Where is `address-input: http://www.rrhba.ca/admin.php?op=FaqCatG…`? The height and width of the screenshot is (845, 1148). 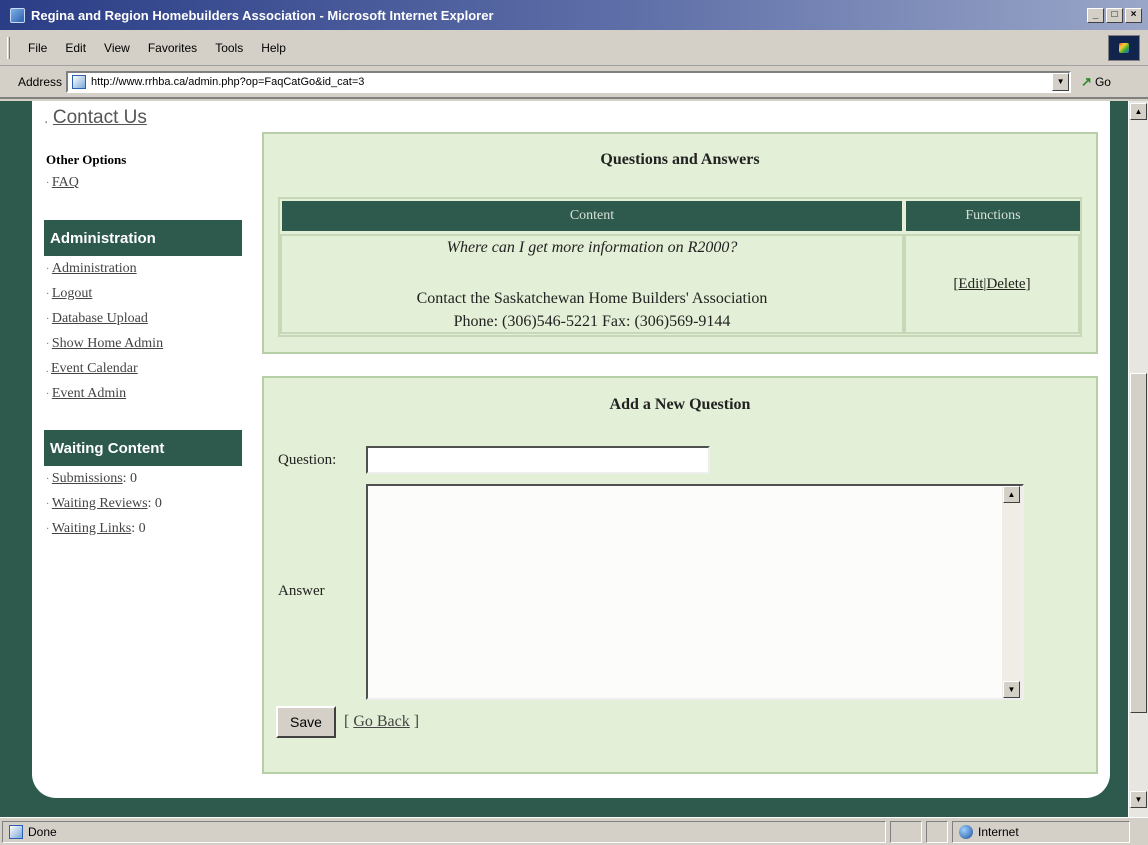 address-input: http://www.rrhba.ca/admin.php?op=FaqCatG… is located at coordinates (569, 82).